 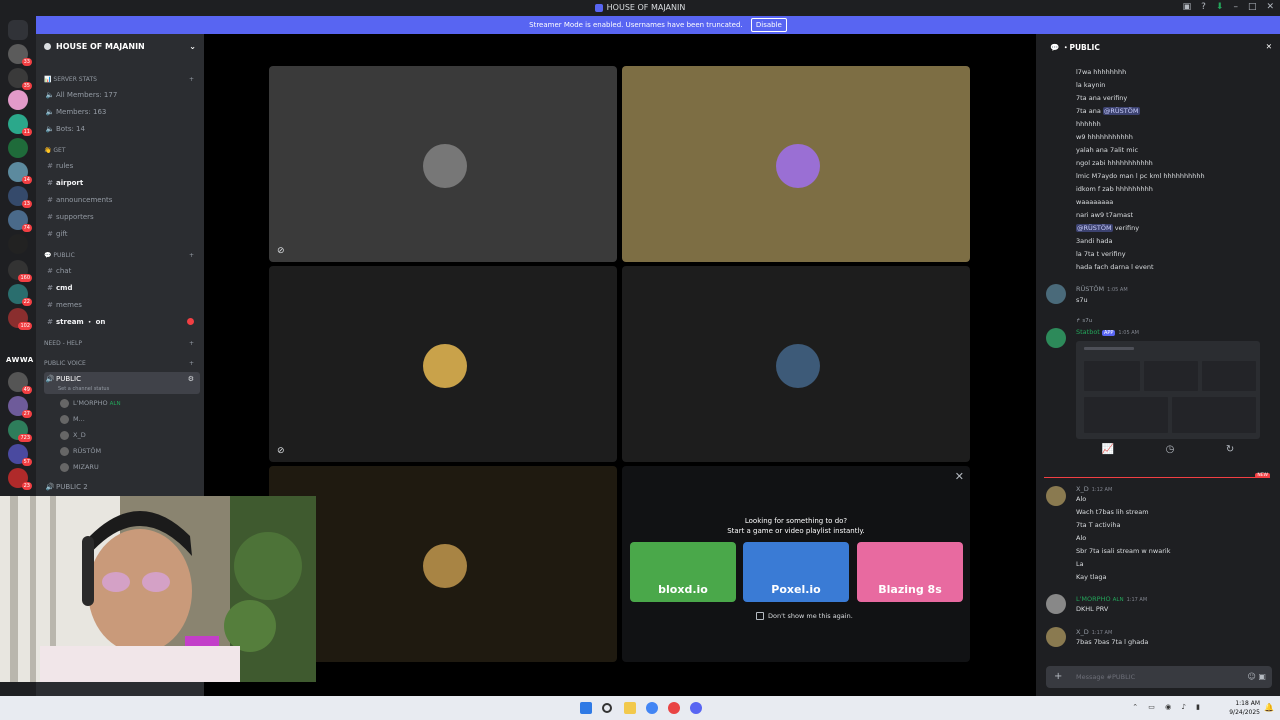 I want to click on channel-memes: # memes, so click(x=122, y=305).